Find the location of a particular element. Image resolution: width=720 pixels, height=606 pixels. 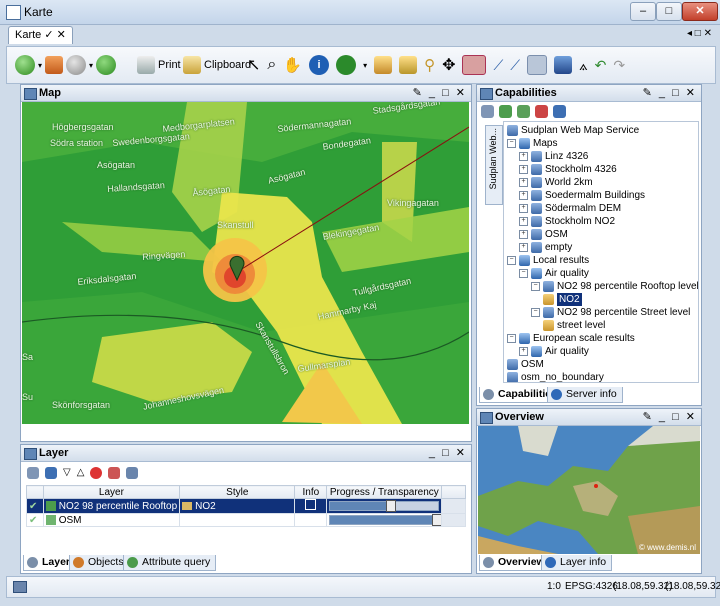

tab-server-info: Server info is located at coordinates (585, 395).